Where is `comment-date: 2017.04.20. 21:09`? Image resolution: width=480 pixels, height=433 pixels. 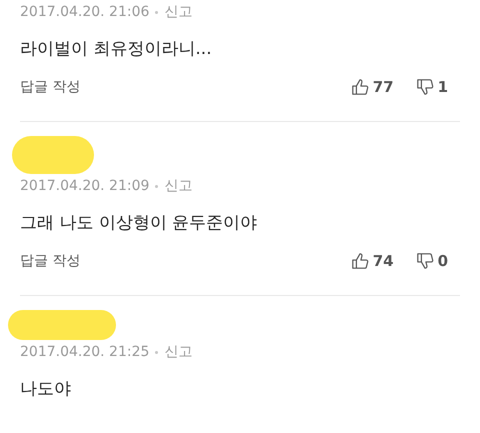 comment-date: 2017.04.20. 21:09 is located at coordinates (85, 186).